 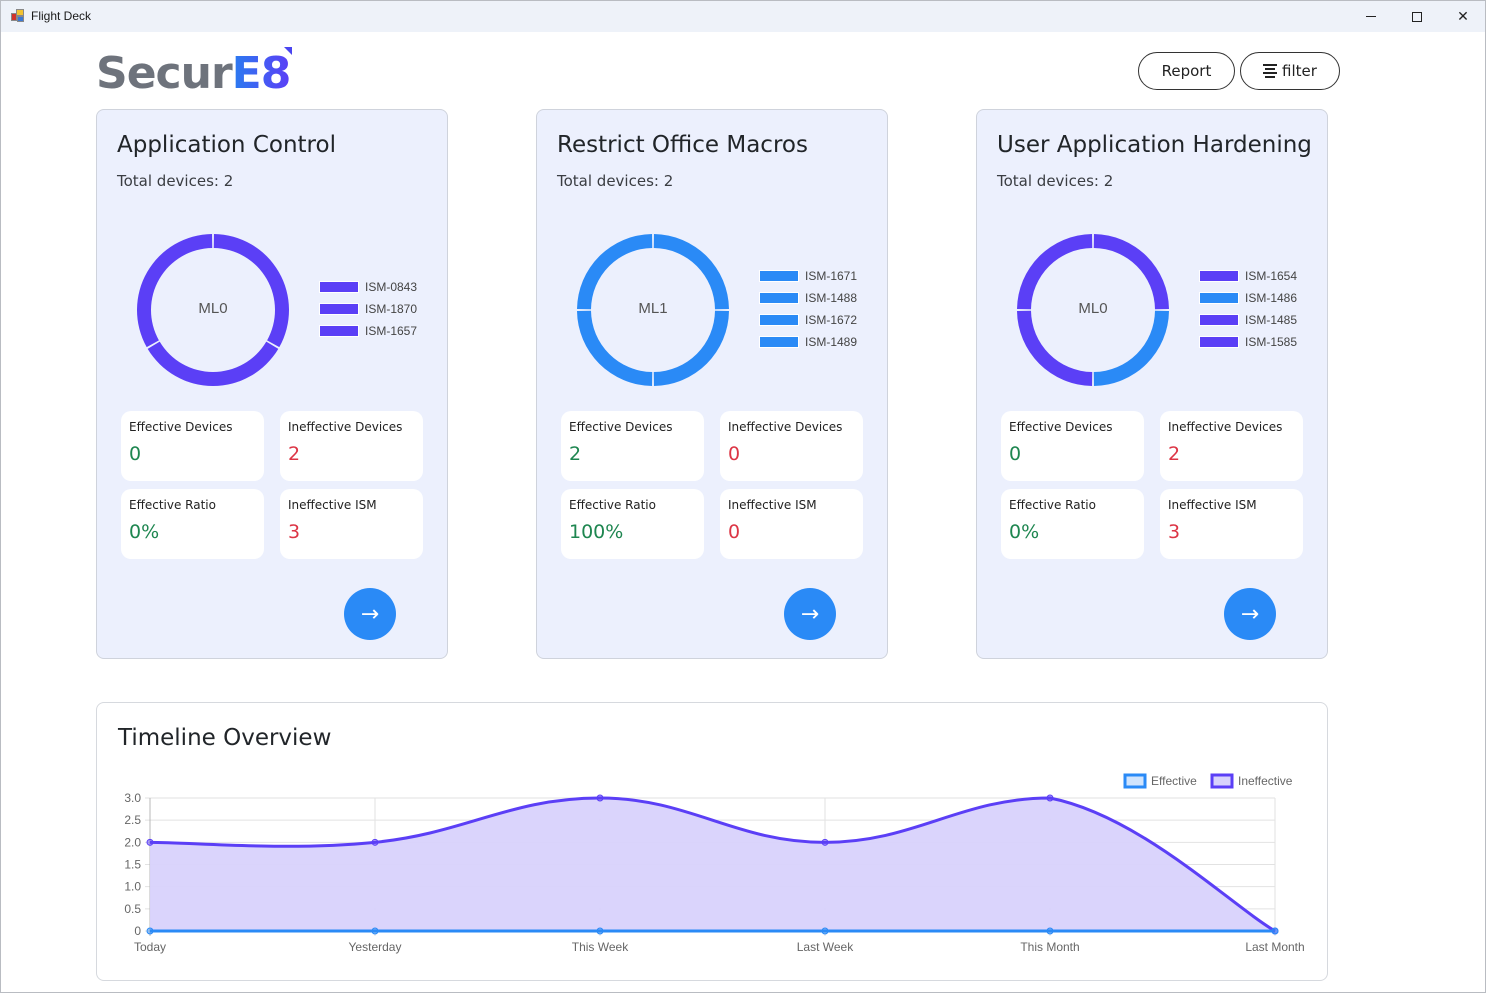 What do you see at coordinates (1024, 532) in the screenshot?
I see `effective-ratio-value: 0%` at bounding box center [1024, 532].